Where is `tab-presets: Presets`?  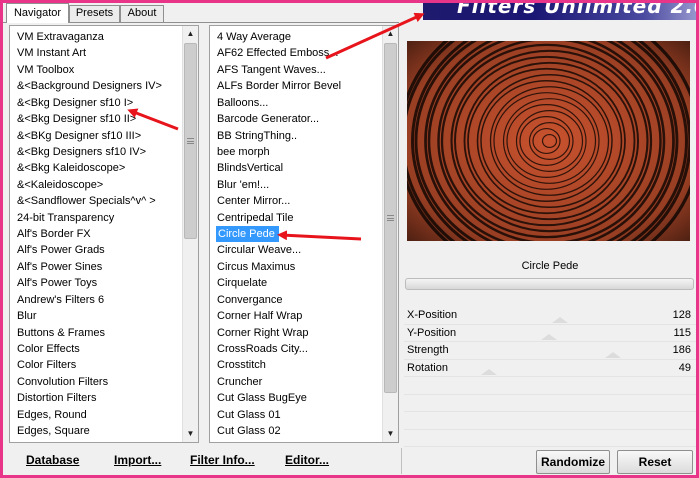 tab-presets: Presets is located at coordinates (94, 13).